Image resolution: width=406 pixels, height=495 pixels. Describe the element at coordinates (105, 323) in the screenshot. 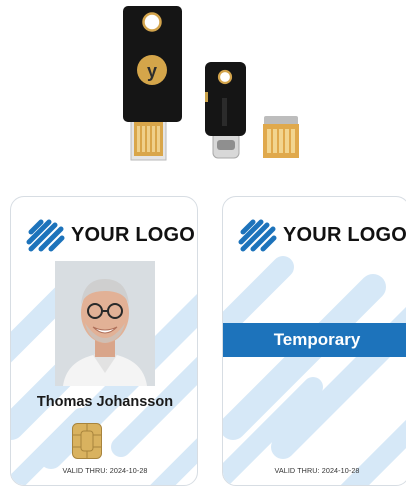

I see `employee-photo` at that location.